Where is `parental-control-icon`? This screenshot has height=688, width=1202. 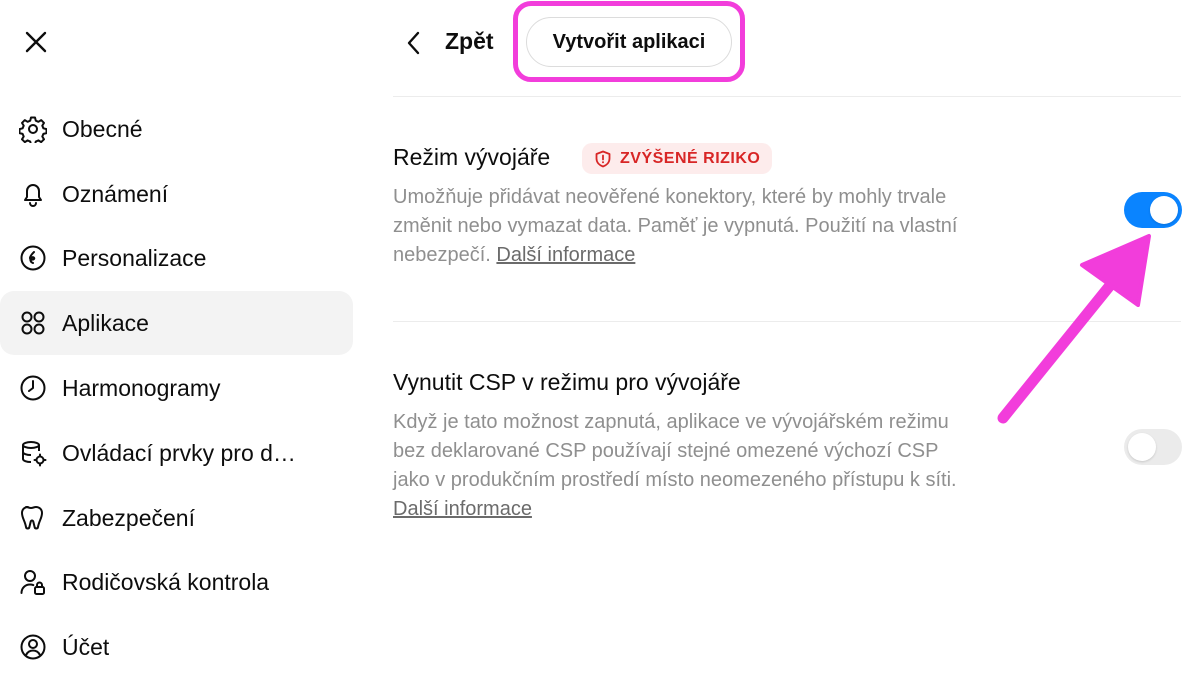 parental-control-icon is located at coordinates (33, 582).